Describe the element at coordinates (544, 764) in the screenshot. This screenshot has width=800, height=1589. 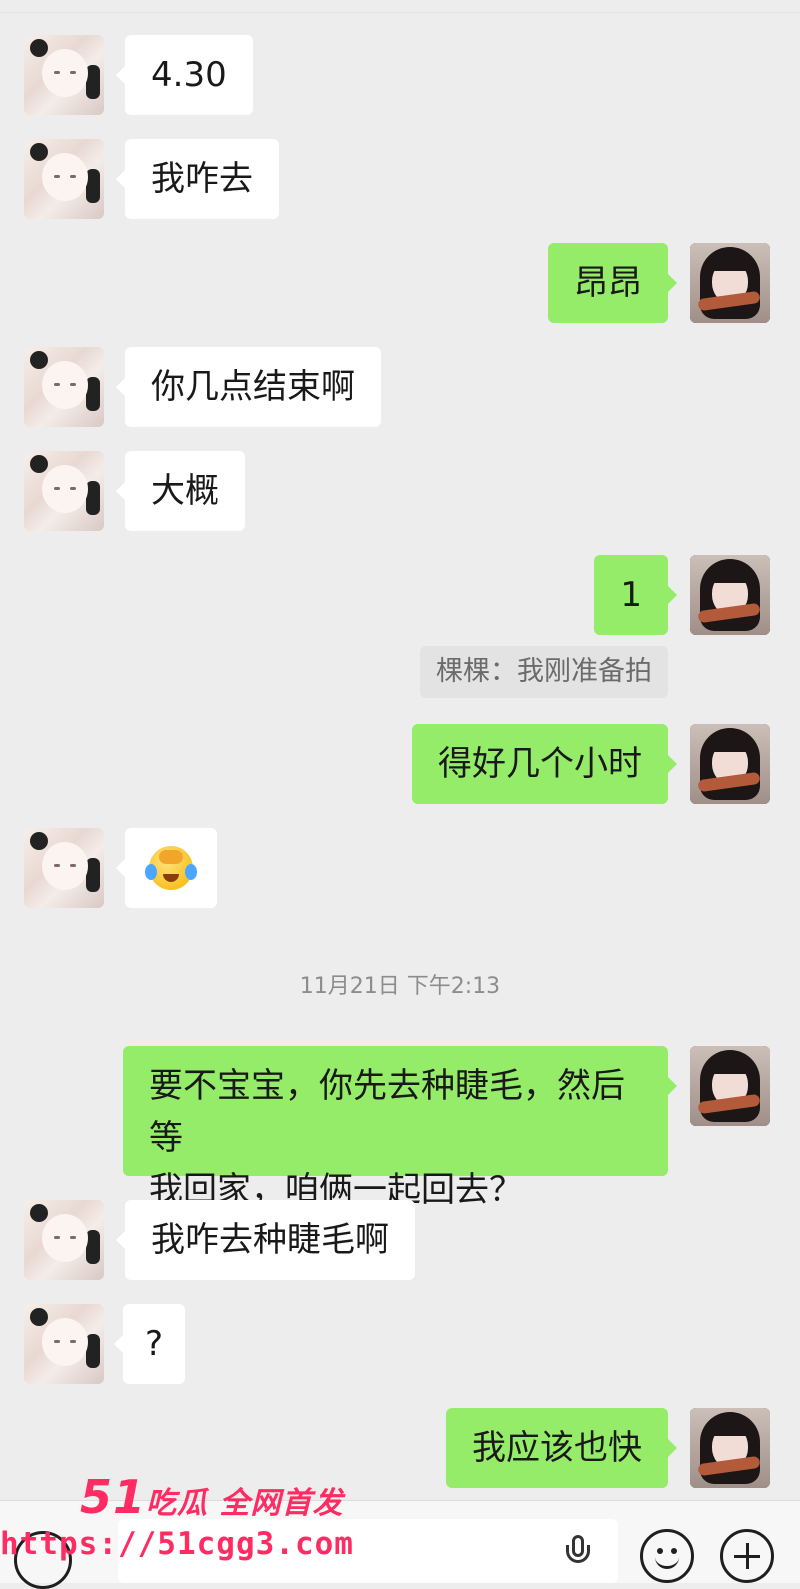
I see `message-bubble-self: 得好几个小时` at that location.